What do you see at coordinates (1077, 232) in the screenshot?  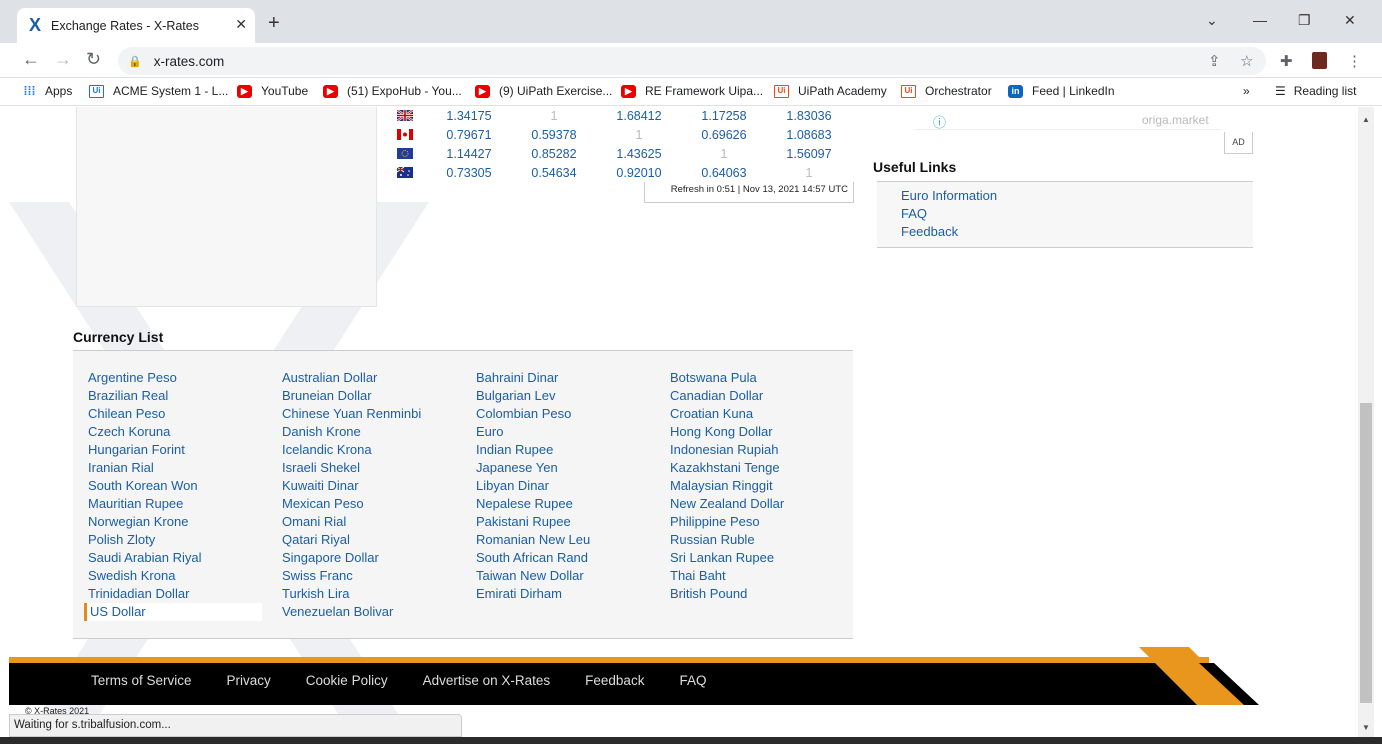 I see `link-feedback: Feedback` at bounding box center [1077, 232].